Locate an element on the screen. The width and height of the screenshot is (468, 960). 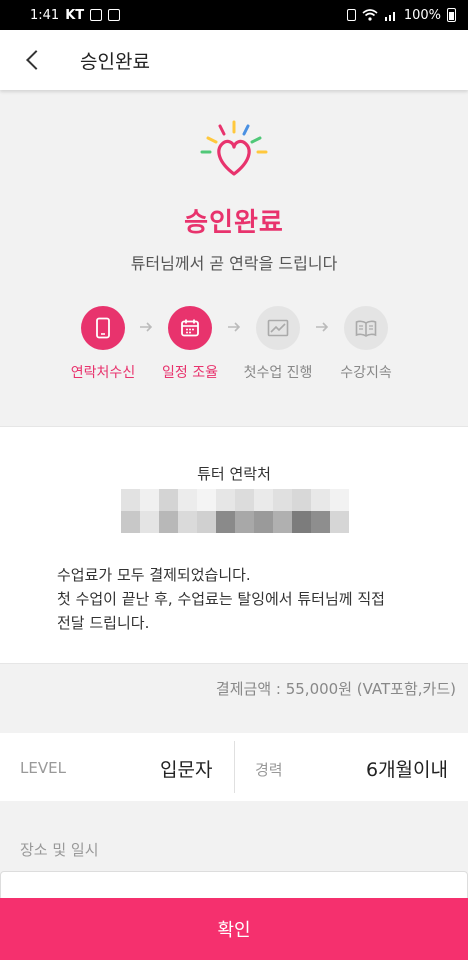
step-schedule is located at coordinates (190, 328).